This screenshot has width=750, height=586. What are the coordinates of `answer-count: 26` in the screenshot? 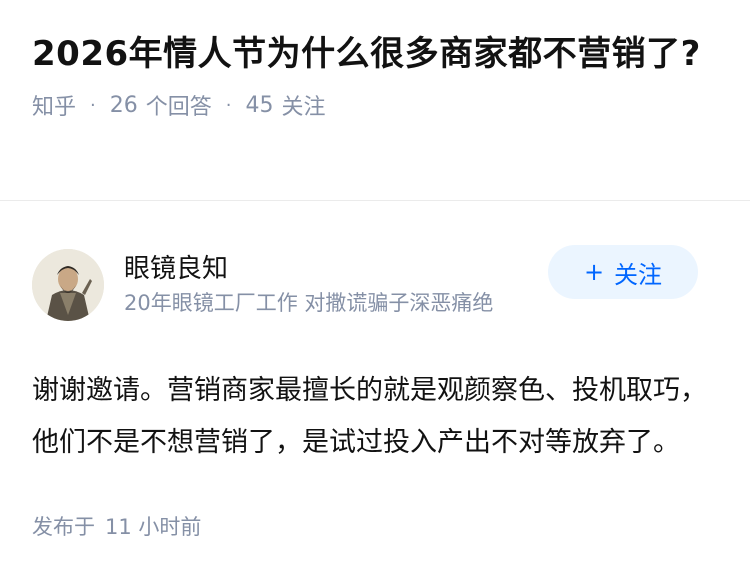 It's located at (123, 105).